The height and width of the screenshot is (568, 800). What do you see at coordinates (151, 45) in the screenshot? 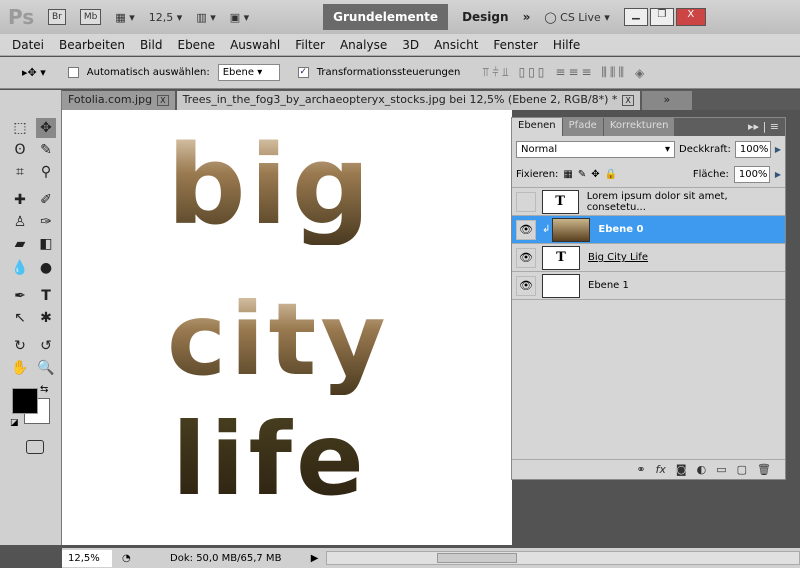
I see `menu-bild: Bild` at bounding box center [151, 45].